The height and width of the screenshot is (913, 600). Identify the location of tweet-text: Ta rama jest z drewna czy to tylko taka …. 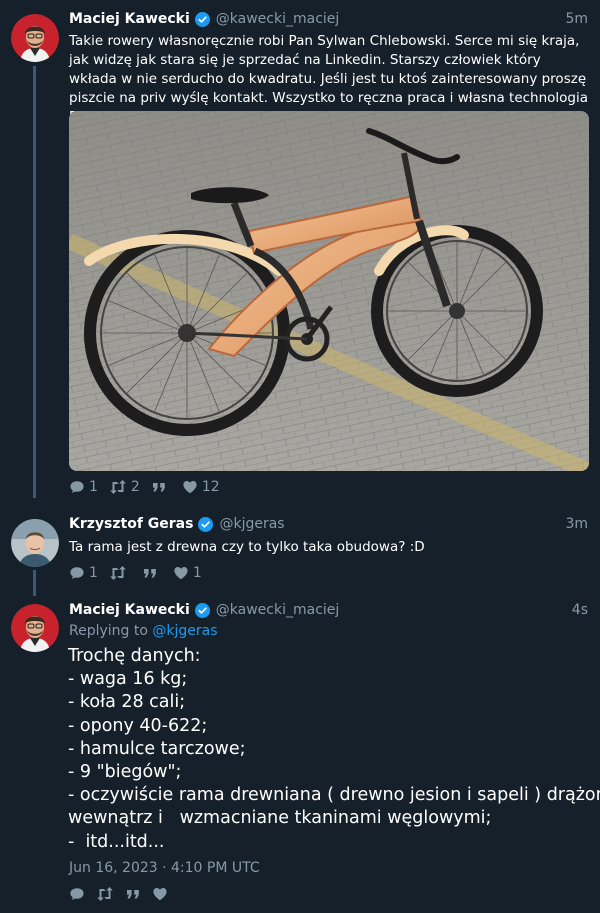
(247, 547).